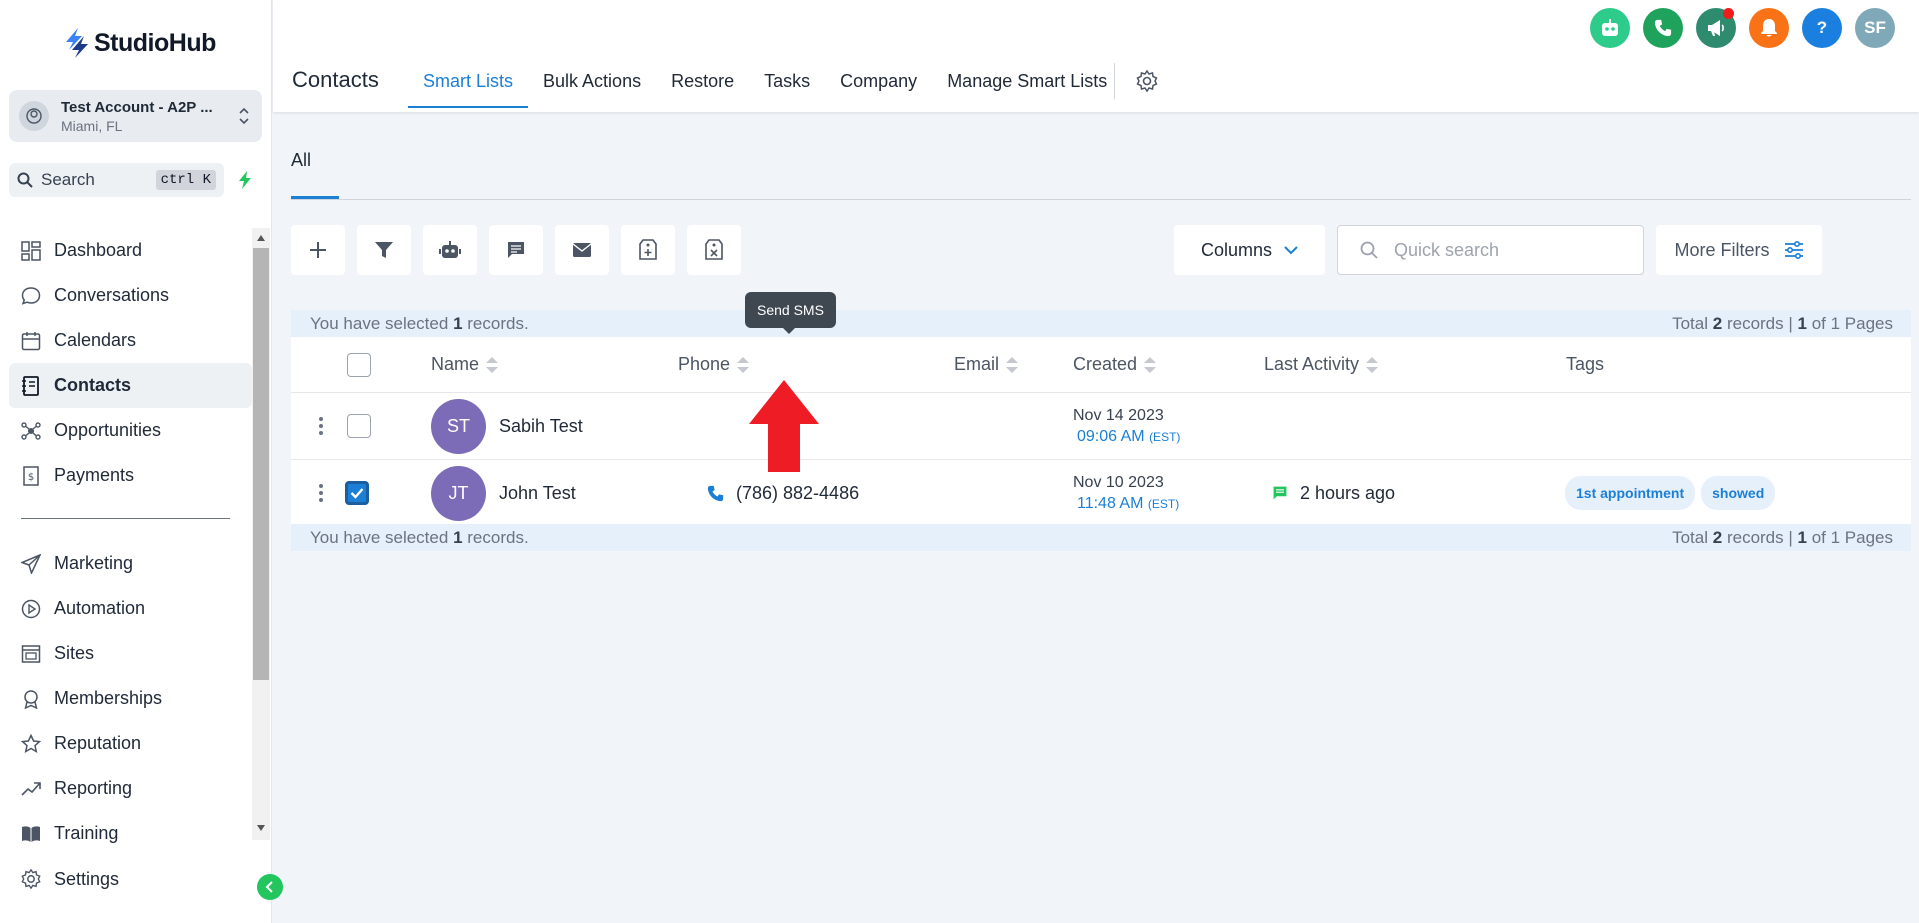 The image size is (1919, 923). Describe the element at coordinates (986, 364) in the screenshot. I see `column-header-email: Email` at that location.